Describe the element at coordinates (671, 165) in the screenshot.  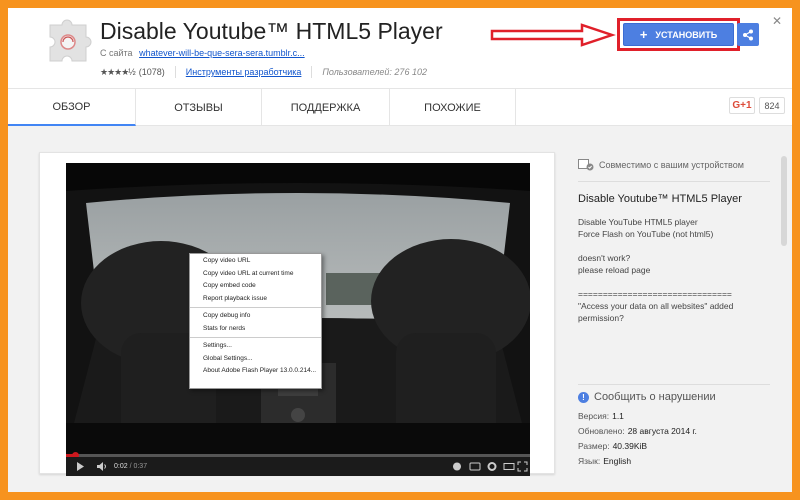
I see `compatibility-text: Совместимо с вашим устройством` at that location.